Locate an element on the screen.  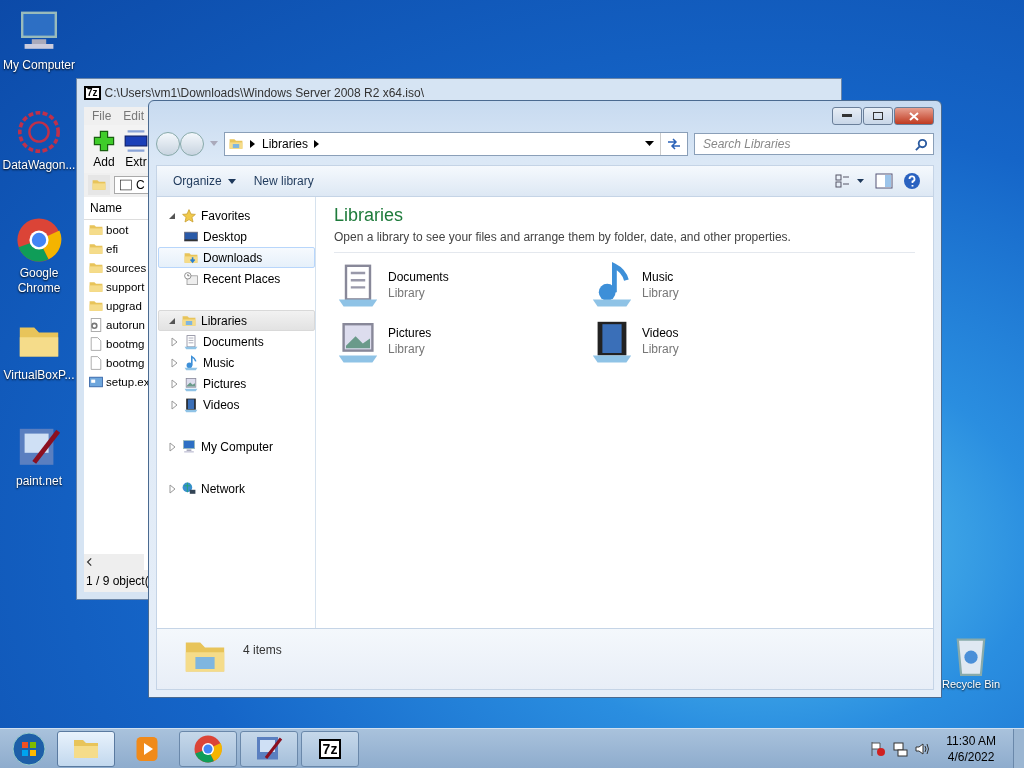
menu-item: File is located at coordinates (102, 116).